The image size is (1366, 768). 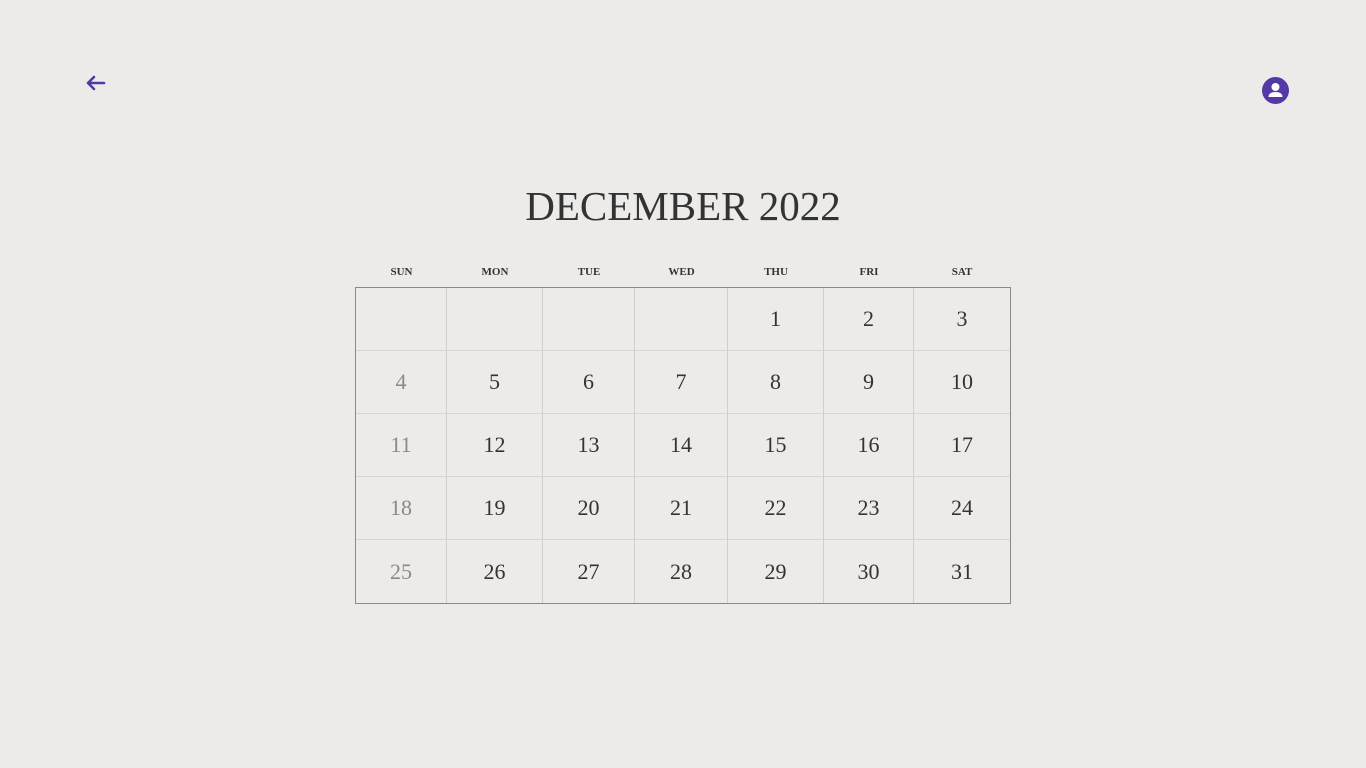 I want to click on day-cell-18: 18, so click(x=401, y=508).